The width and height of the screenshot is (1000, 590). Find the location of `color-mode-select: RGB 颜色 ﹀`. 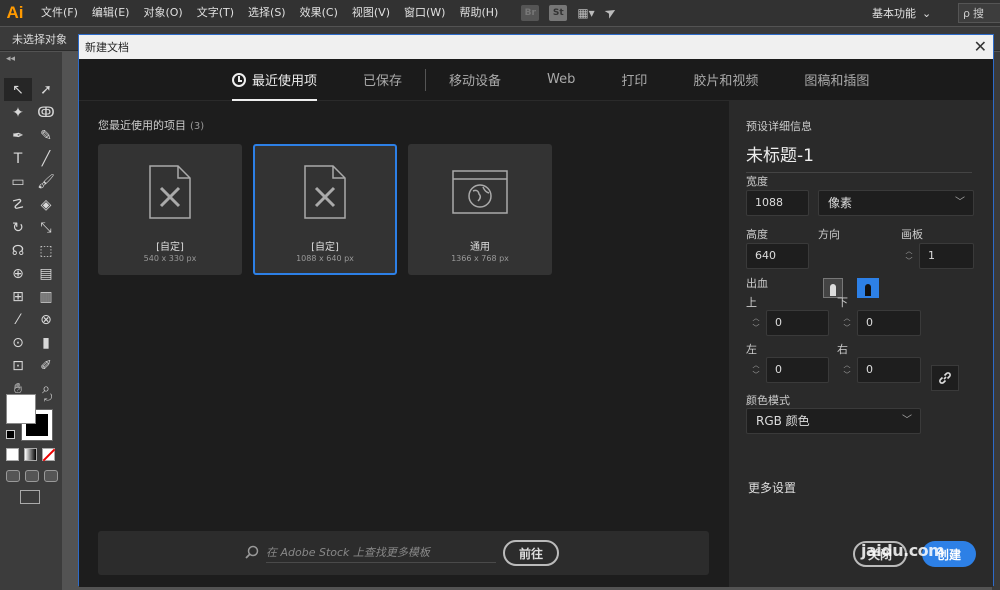

color-mode-select: RGB 颜色 ﹀ is located at coordinates (833, 421).